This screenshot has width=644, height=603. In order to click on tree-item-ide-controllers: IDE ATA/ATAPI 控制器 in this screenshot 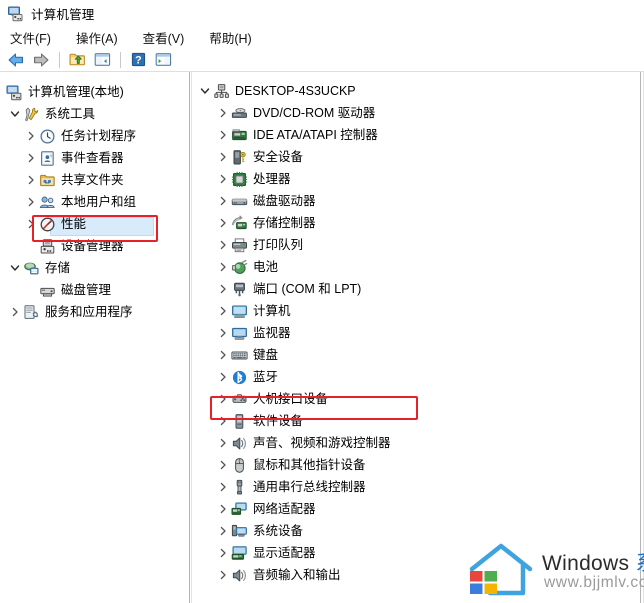, I will do `click(416, 135)`.